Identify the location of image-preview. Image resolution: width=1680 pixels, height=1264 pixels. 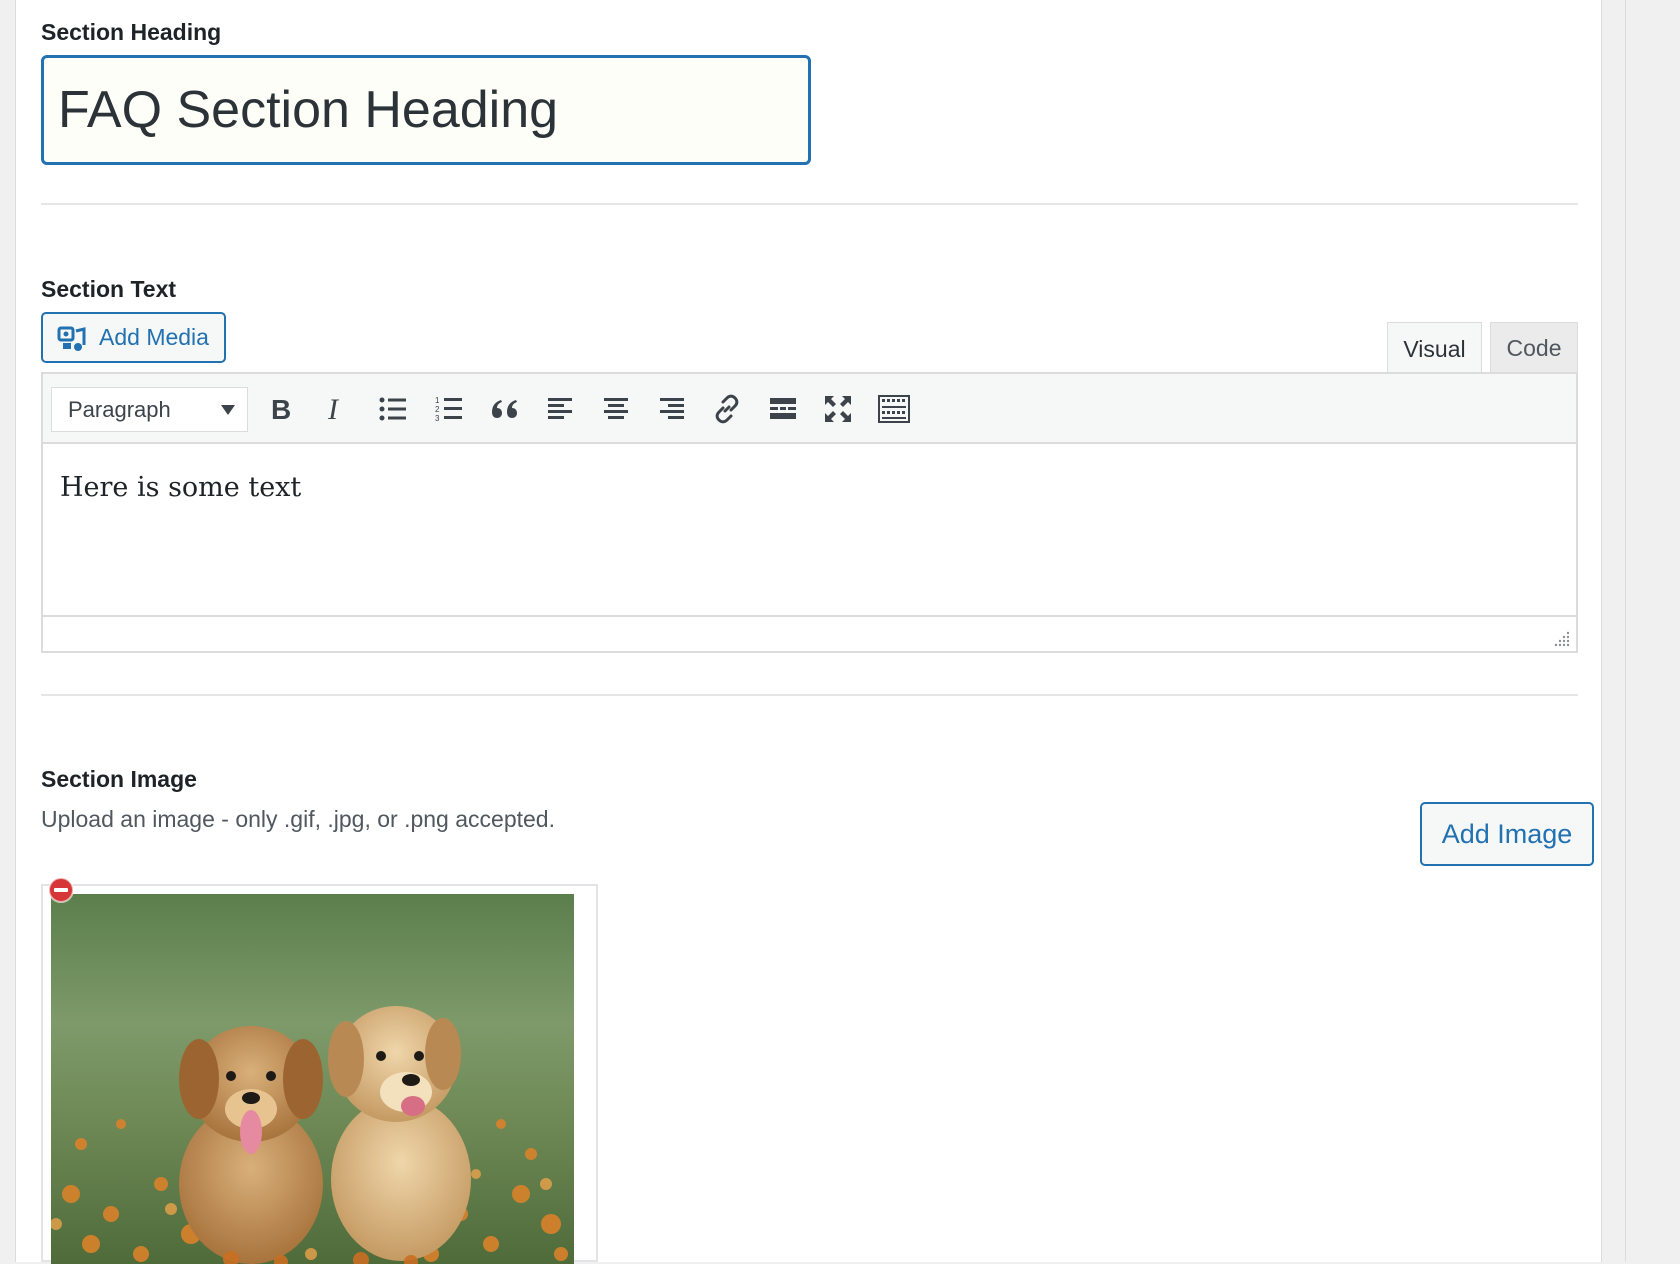
(319, 1074).